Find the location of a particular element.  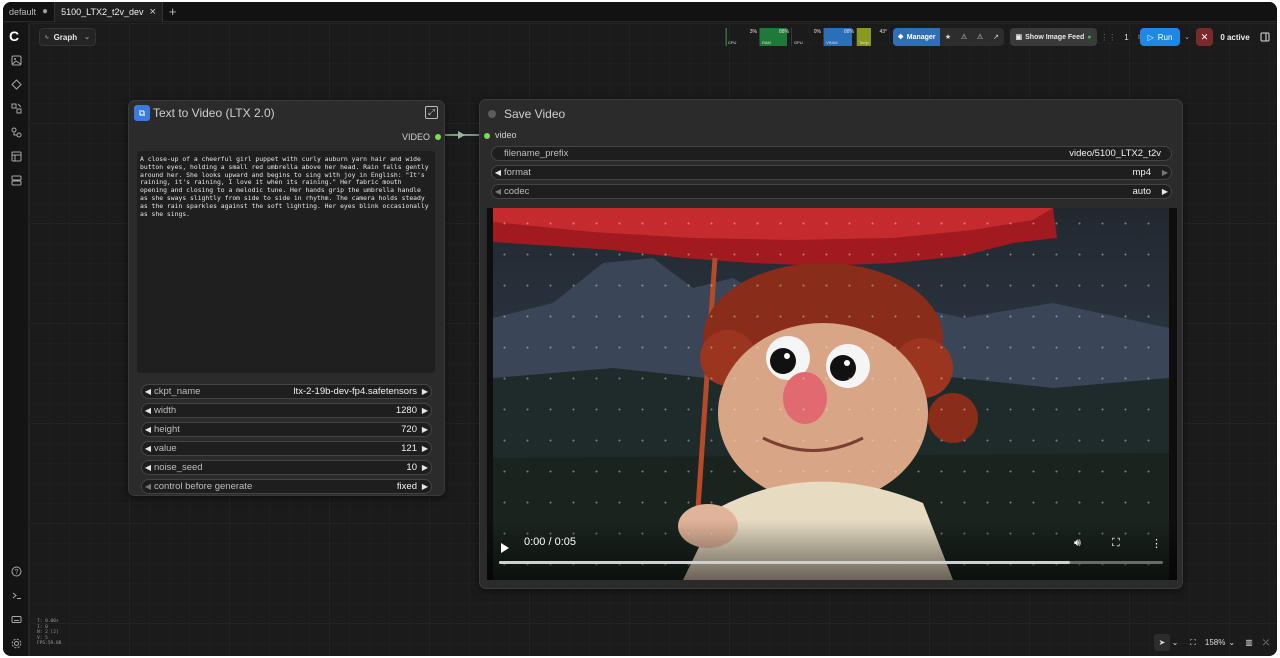

video-controls is located at coordinates (832, 550).